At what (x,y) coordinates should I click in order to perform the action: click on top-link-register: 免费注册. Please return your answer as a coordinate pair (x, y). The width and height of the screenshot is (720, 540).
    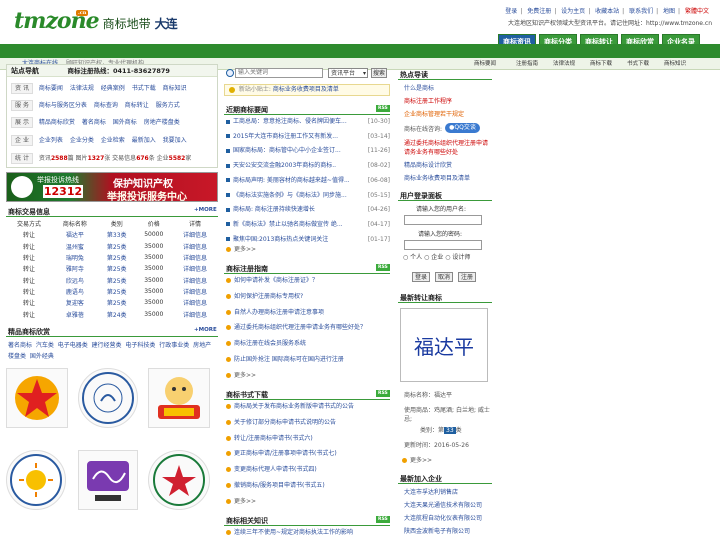
    Looking at the image, I should click on (539, 11).